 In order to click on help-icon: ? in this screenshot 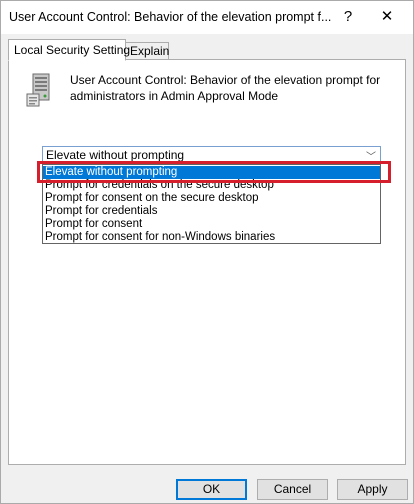, I will do `click(348, 17)`.